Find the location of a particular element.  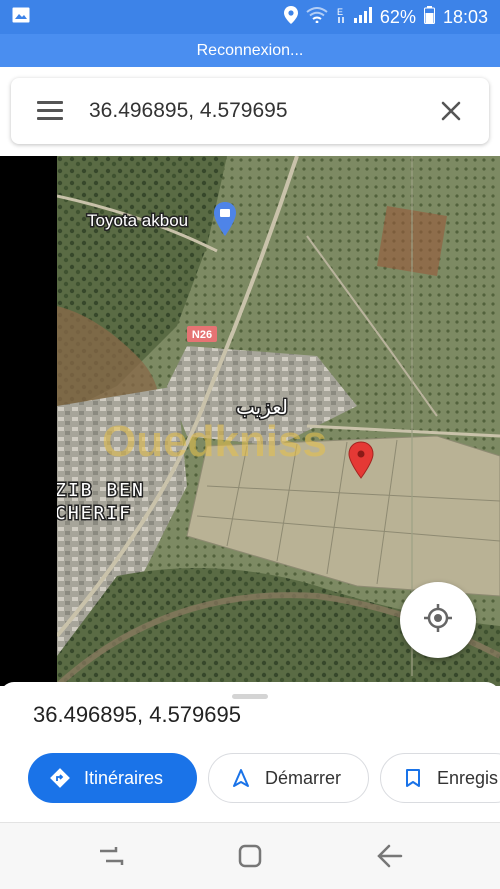

svg-text: E is located at coordinates (340, 12).